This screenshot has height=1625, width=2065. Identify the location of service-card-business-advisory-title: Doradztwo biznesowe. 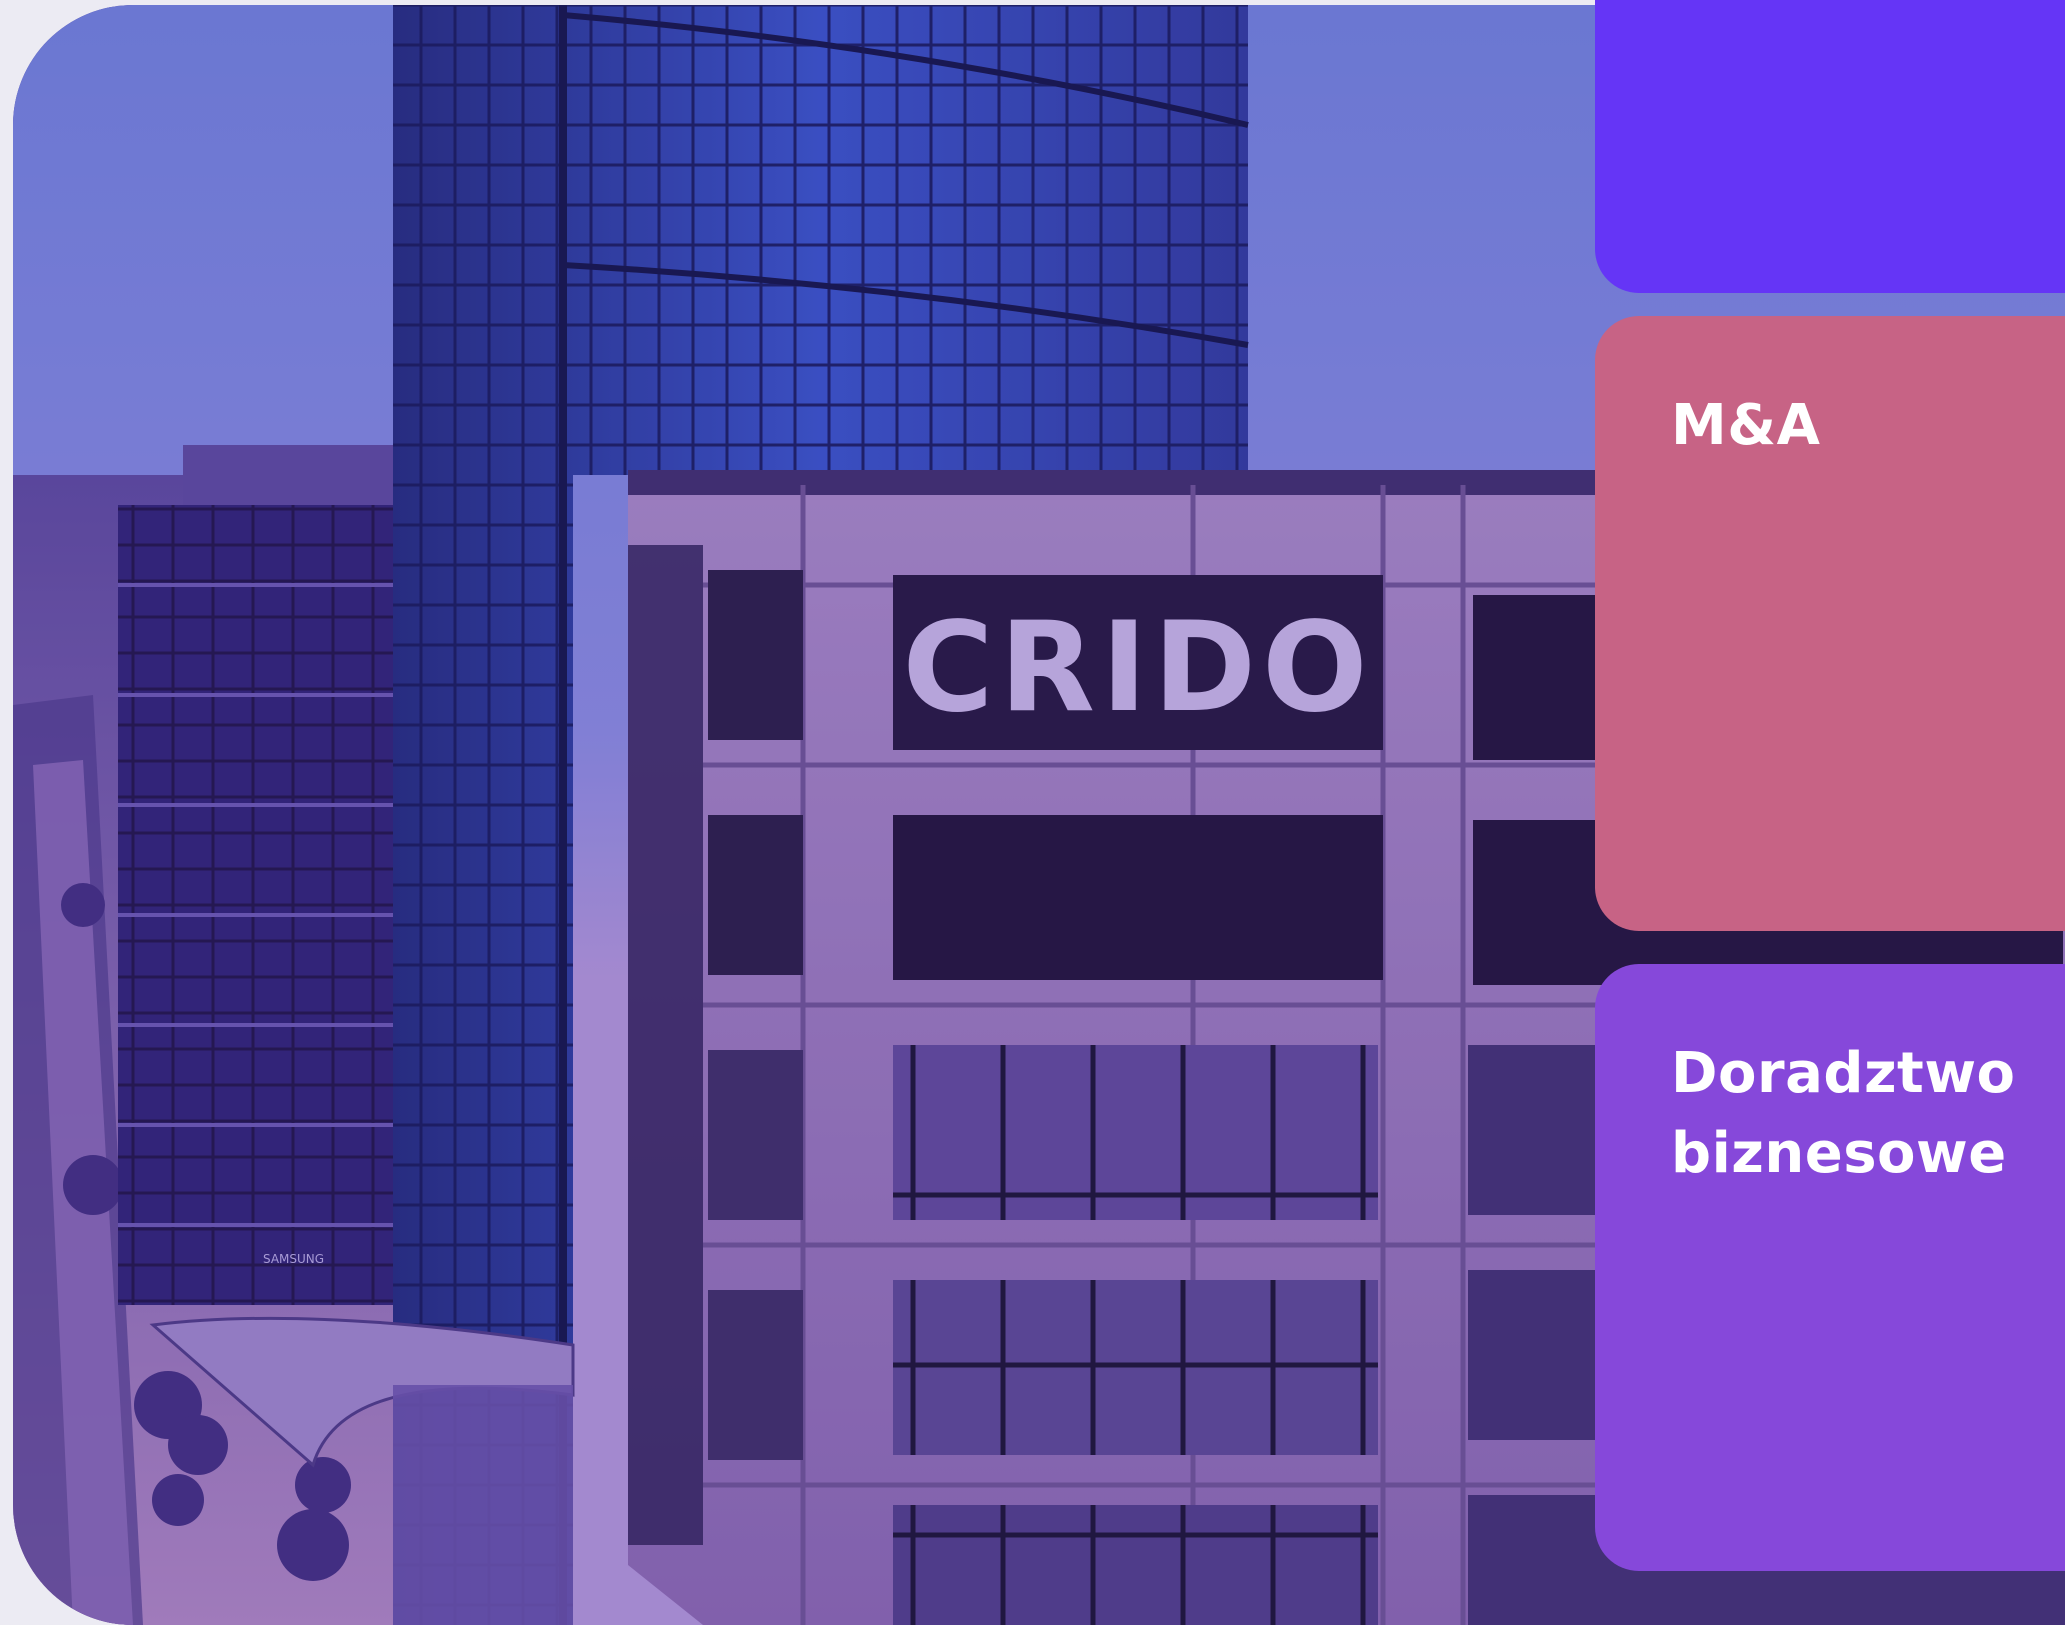
(1843, 1113).